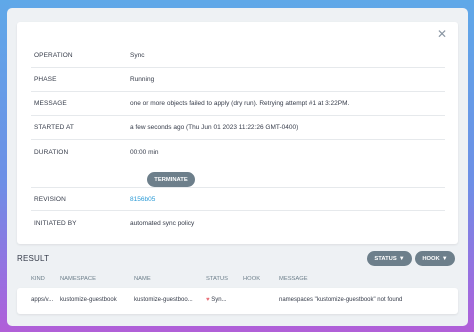  Describe the element at coordinates (217, 279) in the screenshot. I see `column-status: STATUS` at that location.